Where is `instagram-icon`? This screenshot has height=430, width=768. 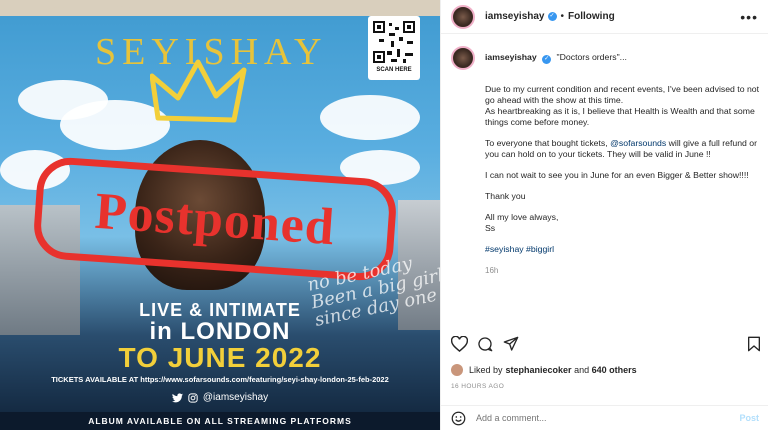 instagram-icon is located at coordinates (193, 397).